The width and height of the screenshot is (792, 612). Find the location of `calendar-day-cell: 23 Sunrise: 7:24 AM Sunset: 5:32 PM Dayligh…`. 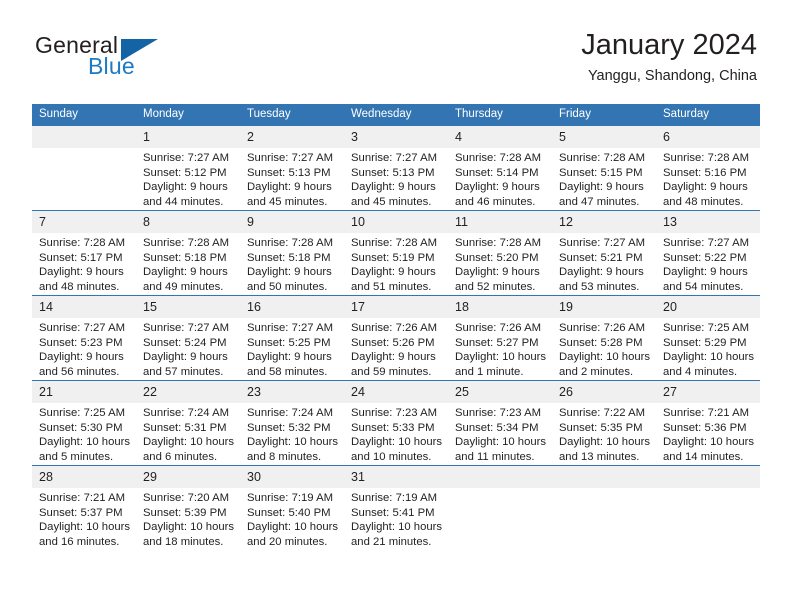

calendar-day-cell: 23 Sunrise: 7:24 AM Sunset: 5:32 PM Dayligh… is located at coordinates (292, 423).